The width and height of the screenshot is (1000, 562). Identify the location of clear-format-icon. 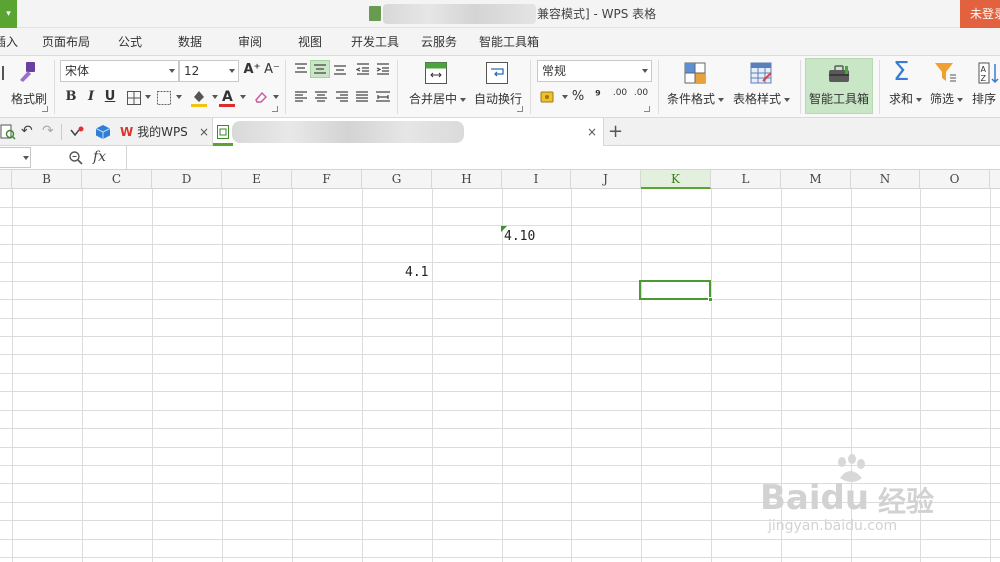
(261, 97).